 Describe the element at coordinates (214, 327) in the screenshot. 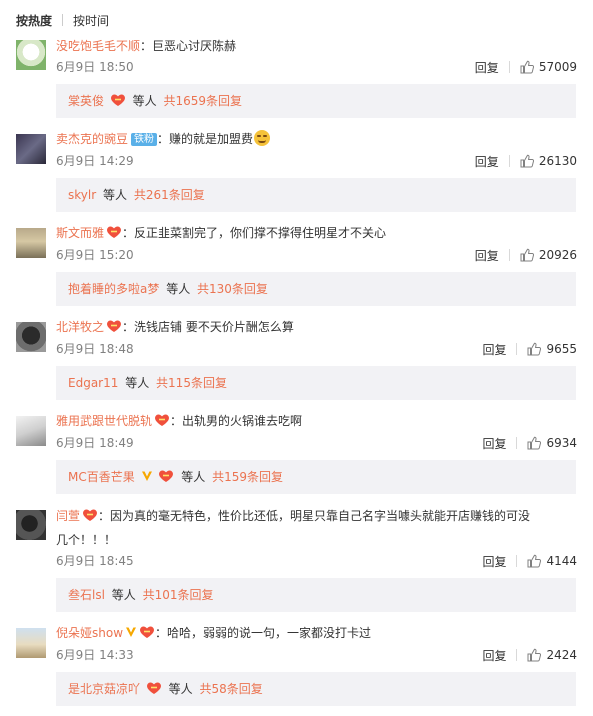

I see `comment-text: 洗钱店铺 要不天价片酬怎么算` at that location.